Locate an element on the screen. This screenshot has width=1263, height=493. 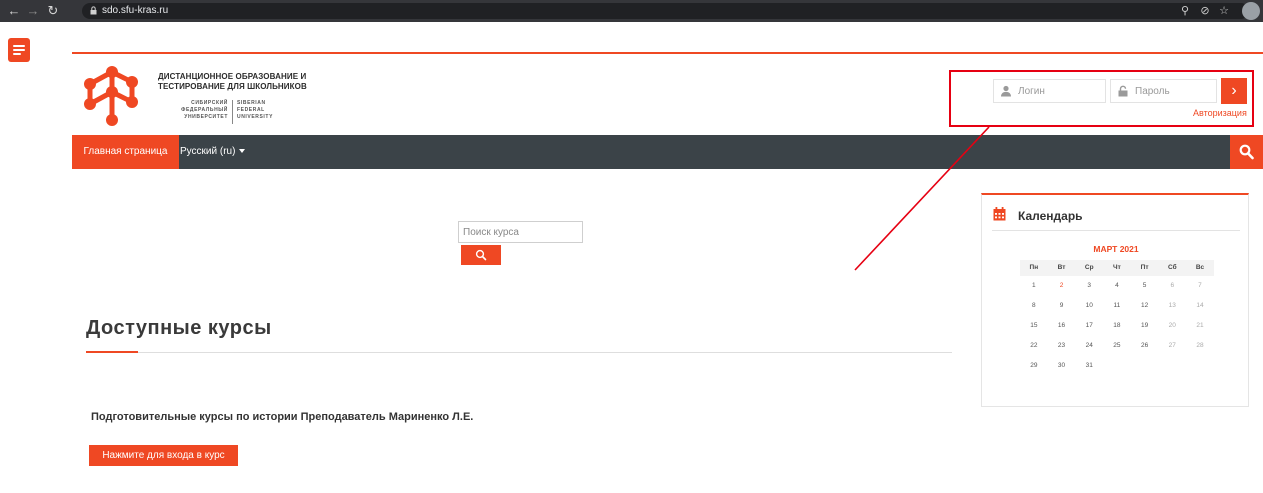
course-search-button is located at coordinates (481, 255).